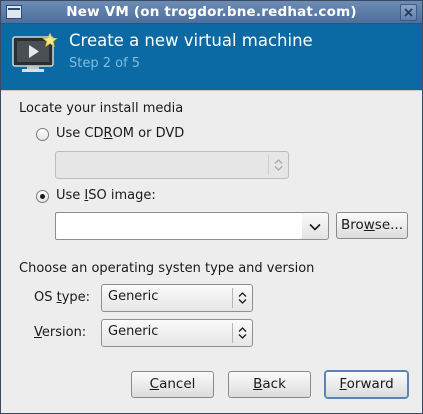 This screenshot has height=414, width=423. What do you see at coordinates (211, 90) in the screenshot?
I see `header-divider` at bounding box center [211, 90].